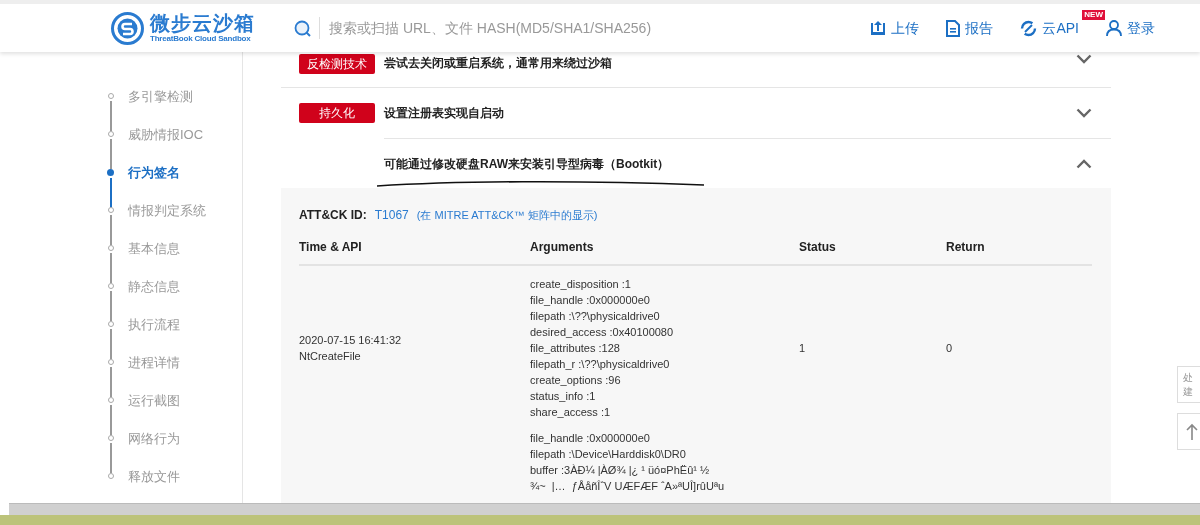  Describe the element at coordinates (1192, 431) in the screenshot. I see `arrow-up-icon` at that location.